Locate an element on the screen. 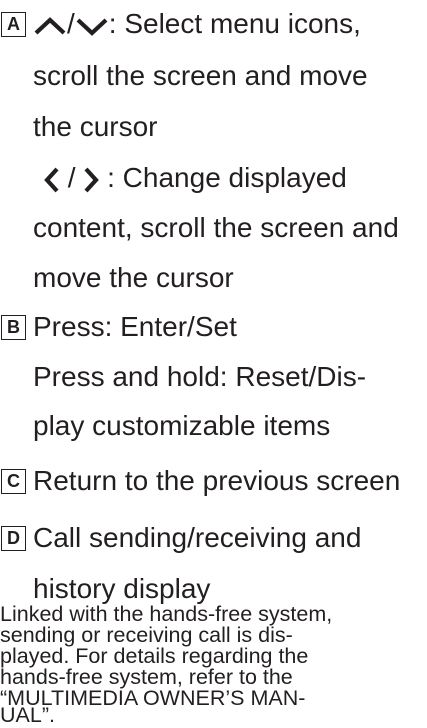 The height and width of the screenshot is (728, 427). item-b-line-1: Press: Enter/Set is located at coordinates (135, 326).